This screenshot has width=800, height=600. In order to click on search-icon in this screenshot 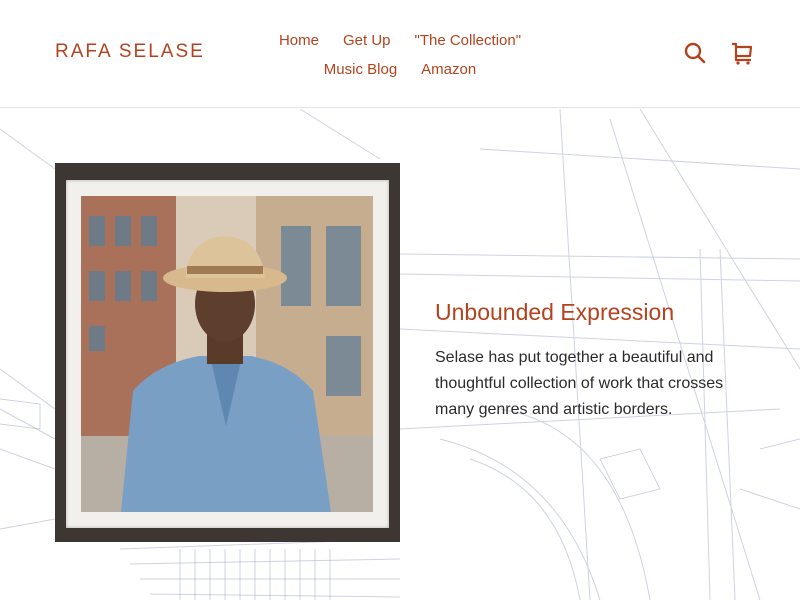, I will do `click(695, 53)`.